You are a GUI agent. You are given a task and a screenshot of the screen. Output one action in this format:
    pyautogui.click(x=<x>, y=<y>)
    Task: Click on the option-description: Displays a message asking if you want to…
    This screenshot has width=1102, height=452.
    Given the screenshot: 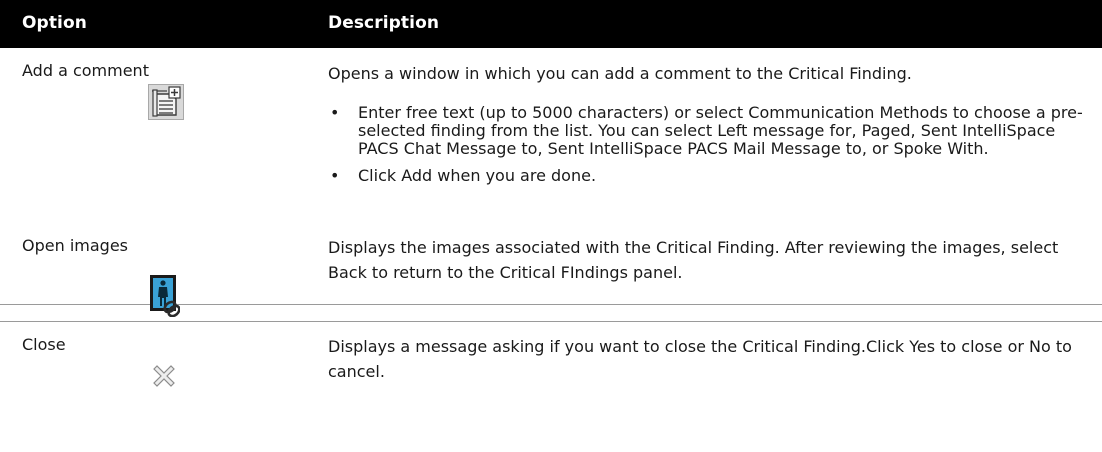 What is the action you would take?
    pyautogui.click(x=700, y=359)
    